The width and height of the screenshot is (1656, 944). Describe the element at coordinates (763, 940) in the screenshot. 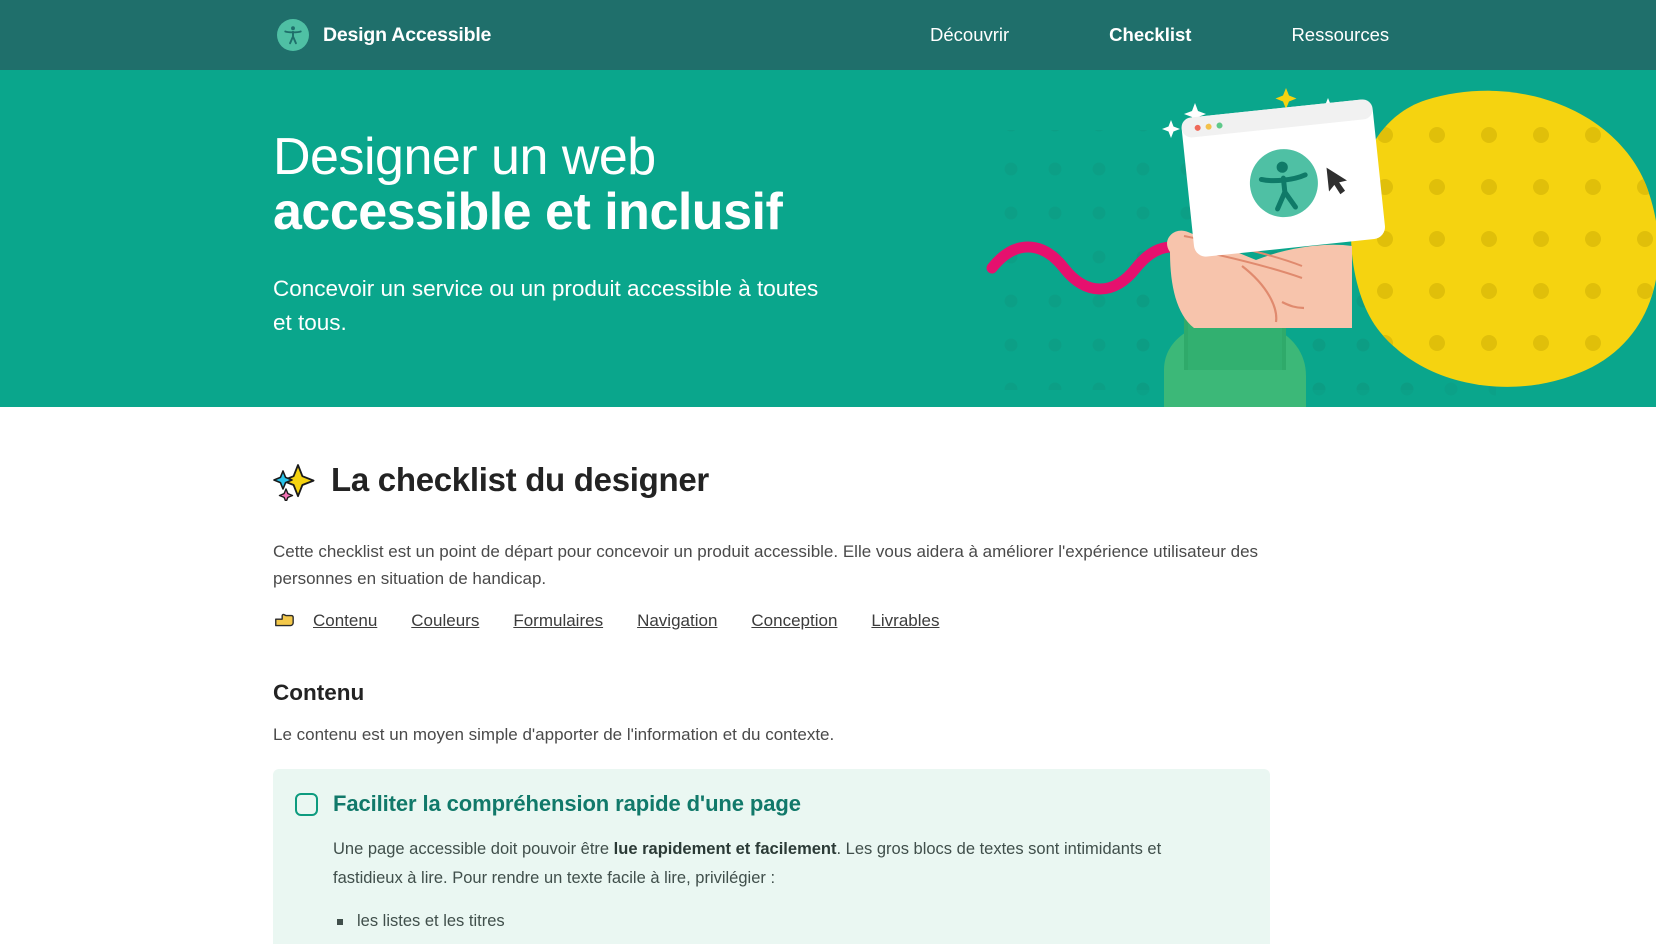

I see `list-item: les phrases courtes.` at that location.